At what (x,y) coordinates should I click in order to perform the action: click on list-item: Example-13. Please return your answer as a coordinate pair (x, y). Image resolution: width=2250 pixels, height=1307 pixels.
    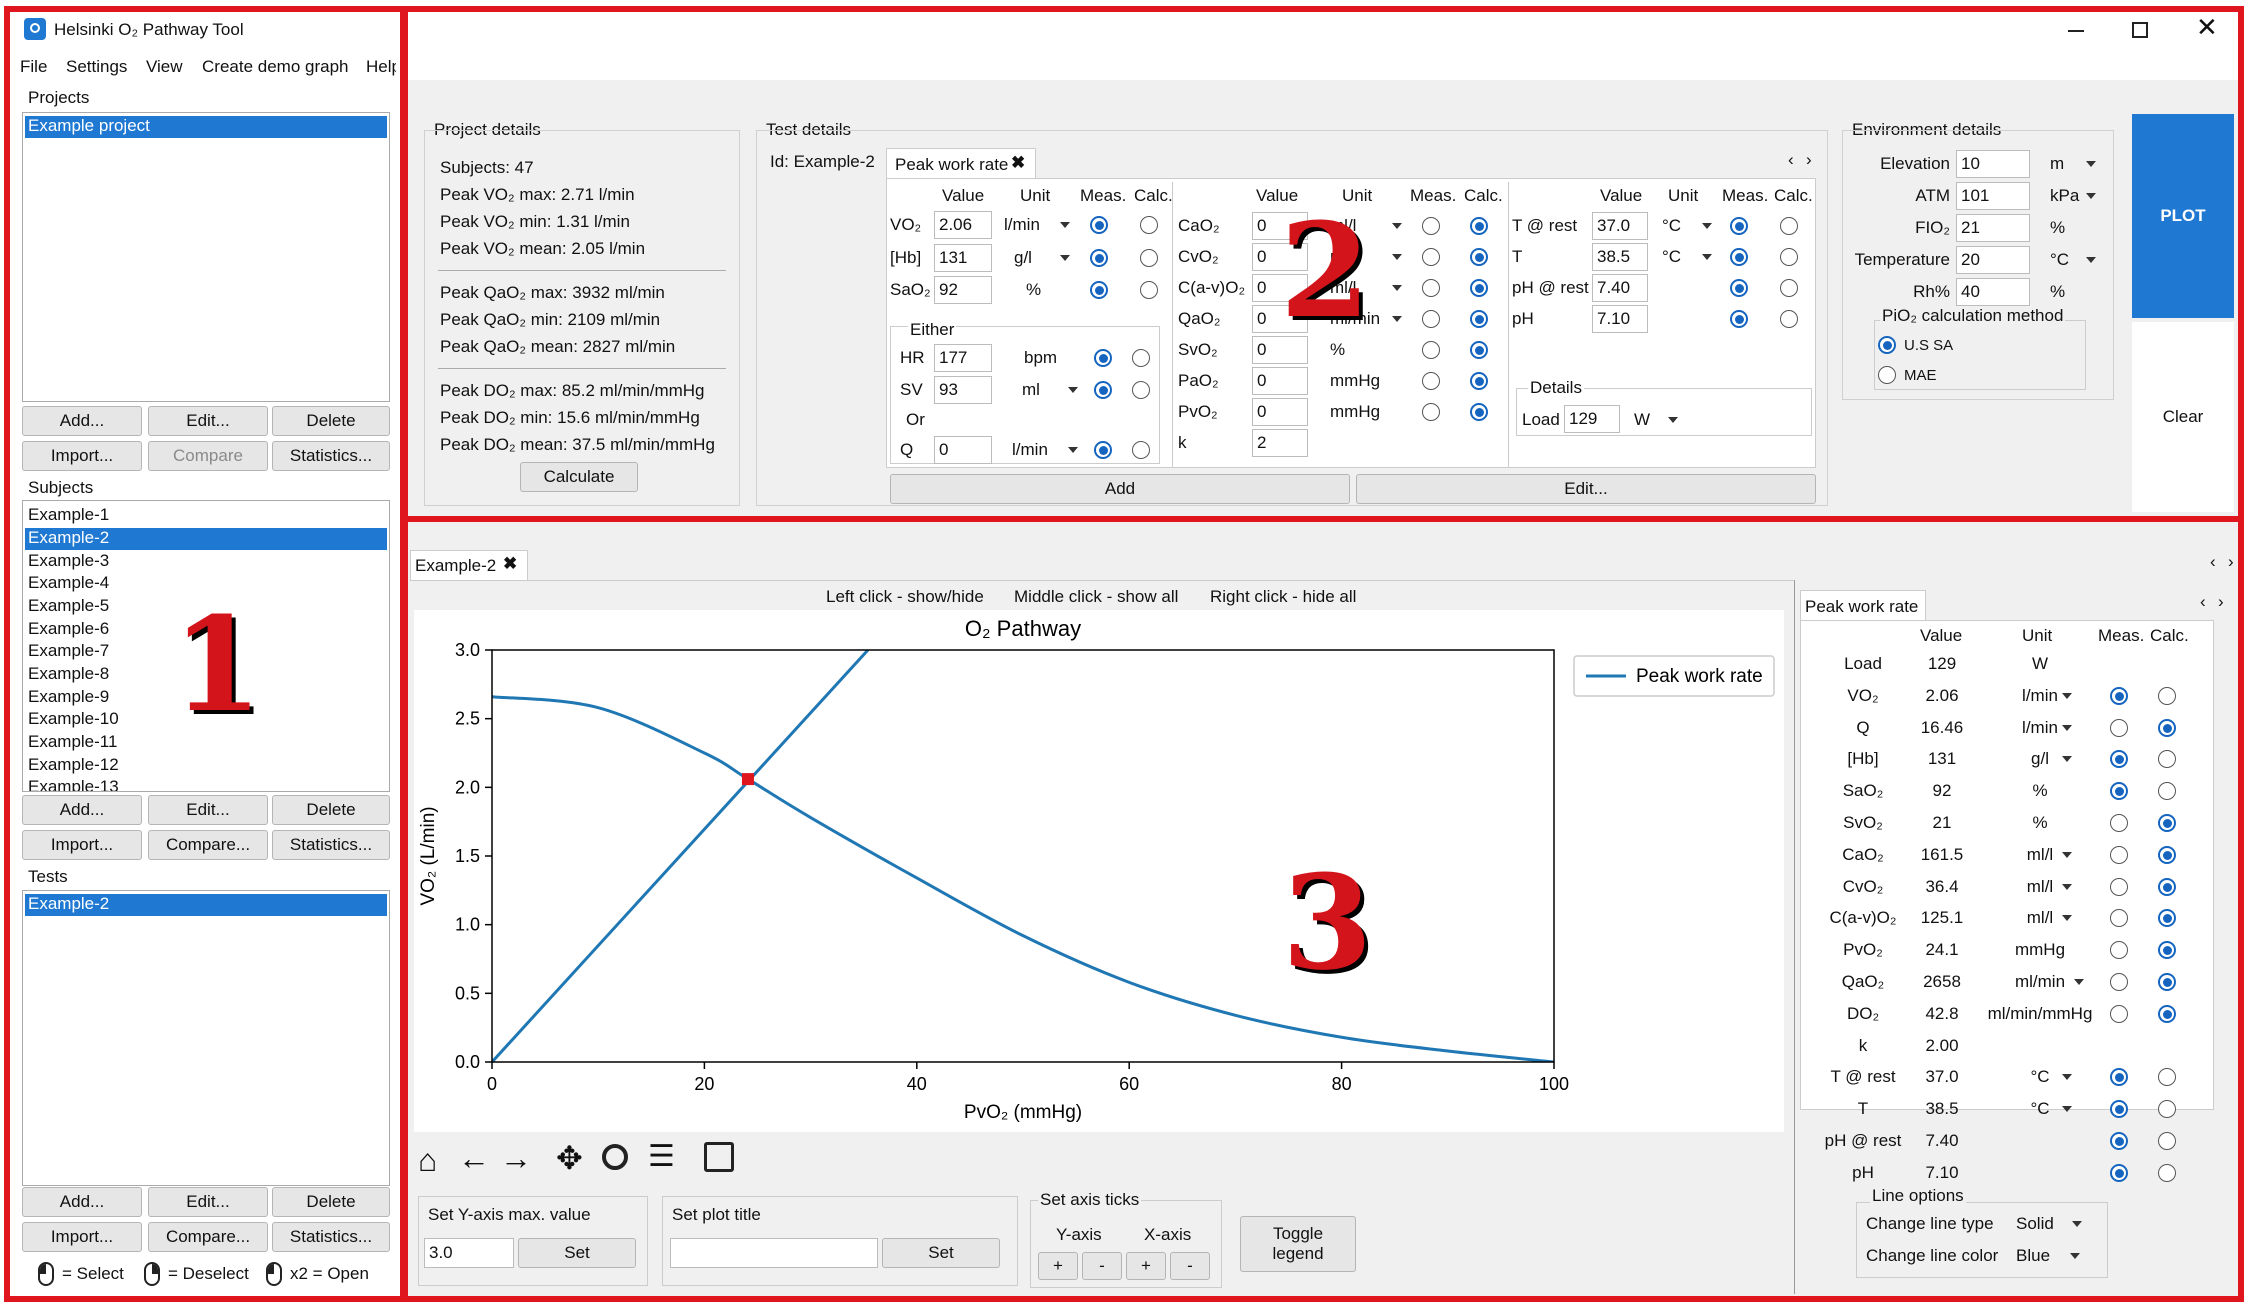
    Looking at the image, I should click on (206, 784).